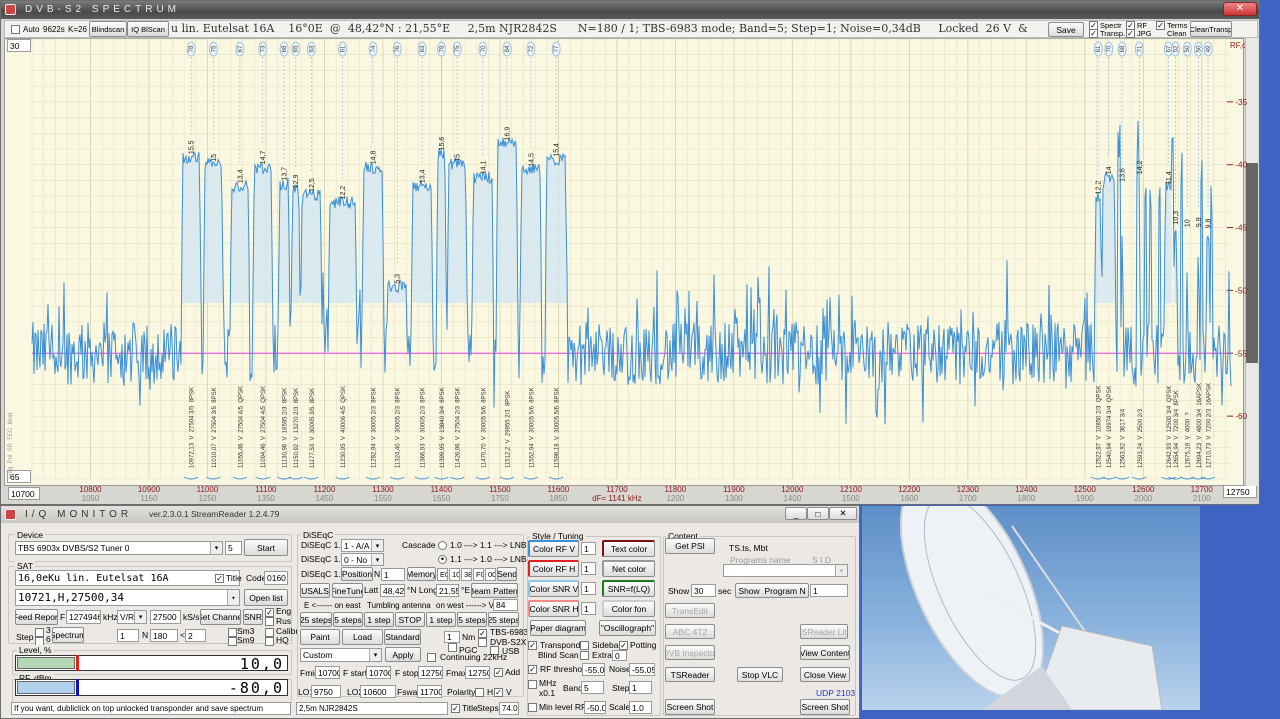  I want to click on show-seconds-spinner: 30, so click(703, 590).